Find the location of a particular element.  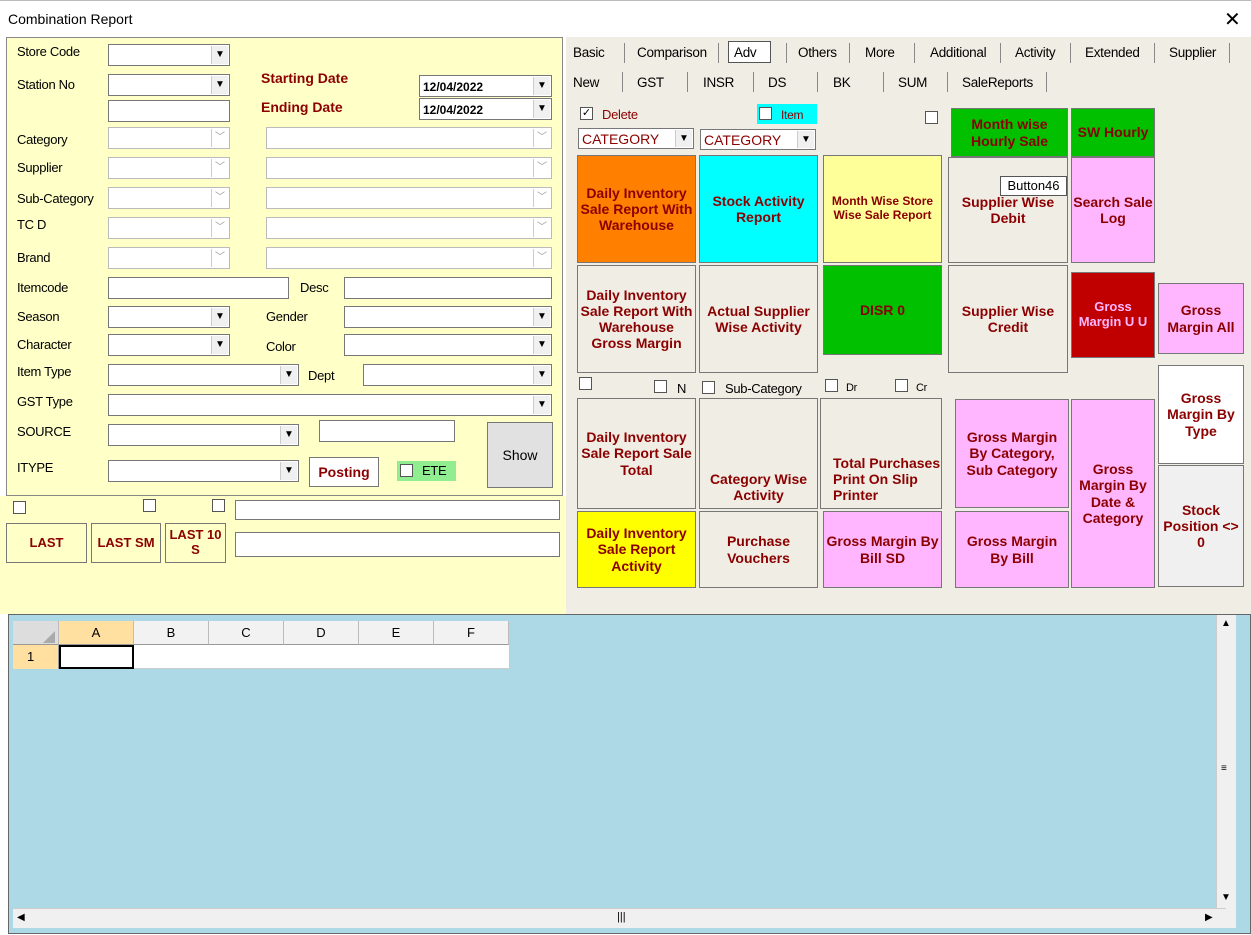

tab-extended: Extended is located at coordinates (1112, 52).